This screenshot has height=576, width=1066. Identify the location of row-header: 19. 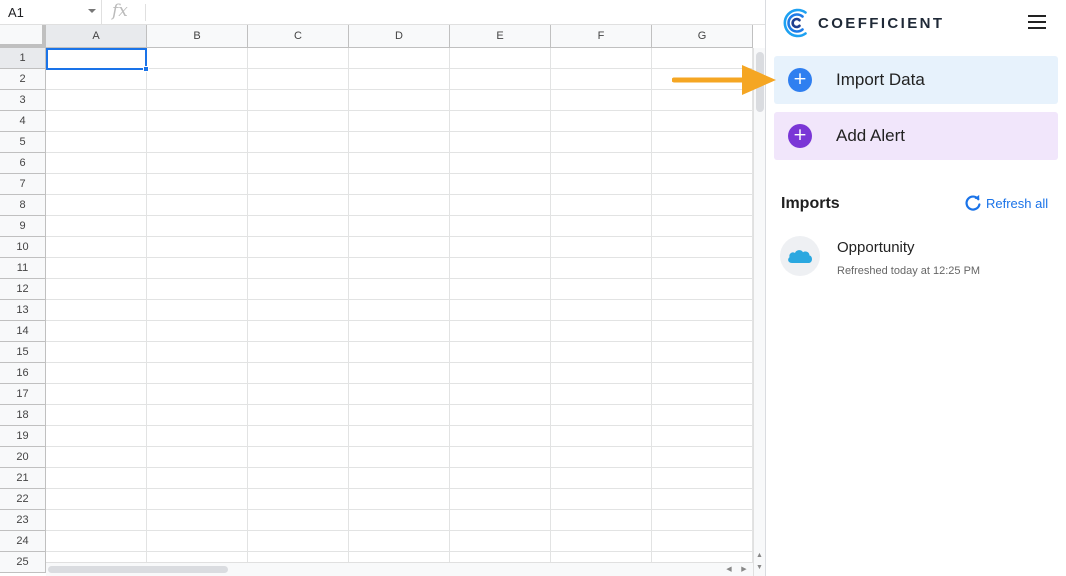
(23, 436).